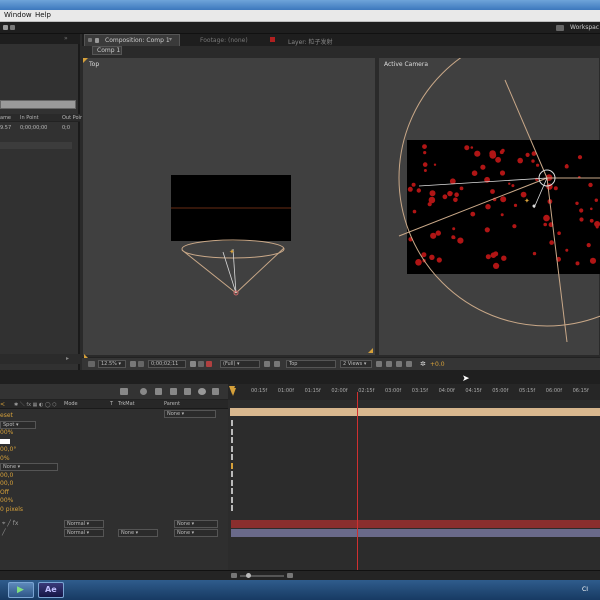 The image size is (600, 600). Describe the element at coordinates (173, 391) in the screenshot. I see `frame-blending-icon` at that location.